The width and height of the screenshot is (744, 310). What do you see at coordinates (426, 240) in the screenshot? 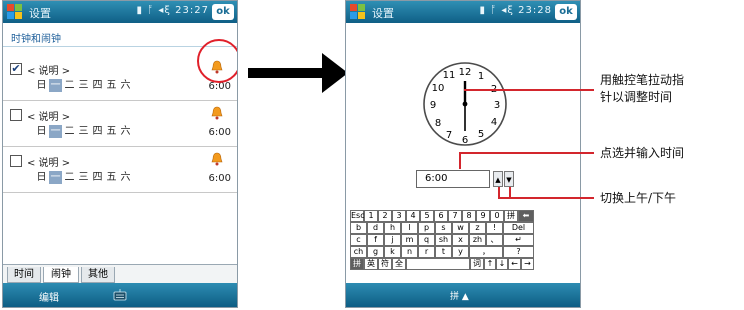
I see `key-q: q` at bounding box center [426, 240].